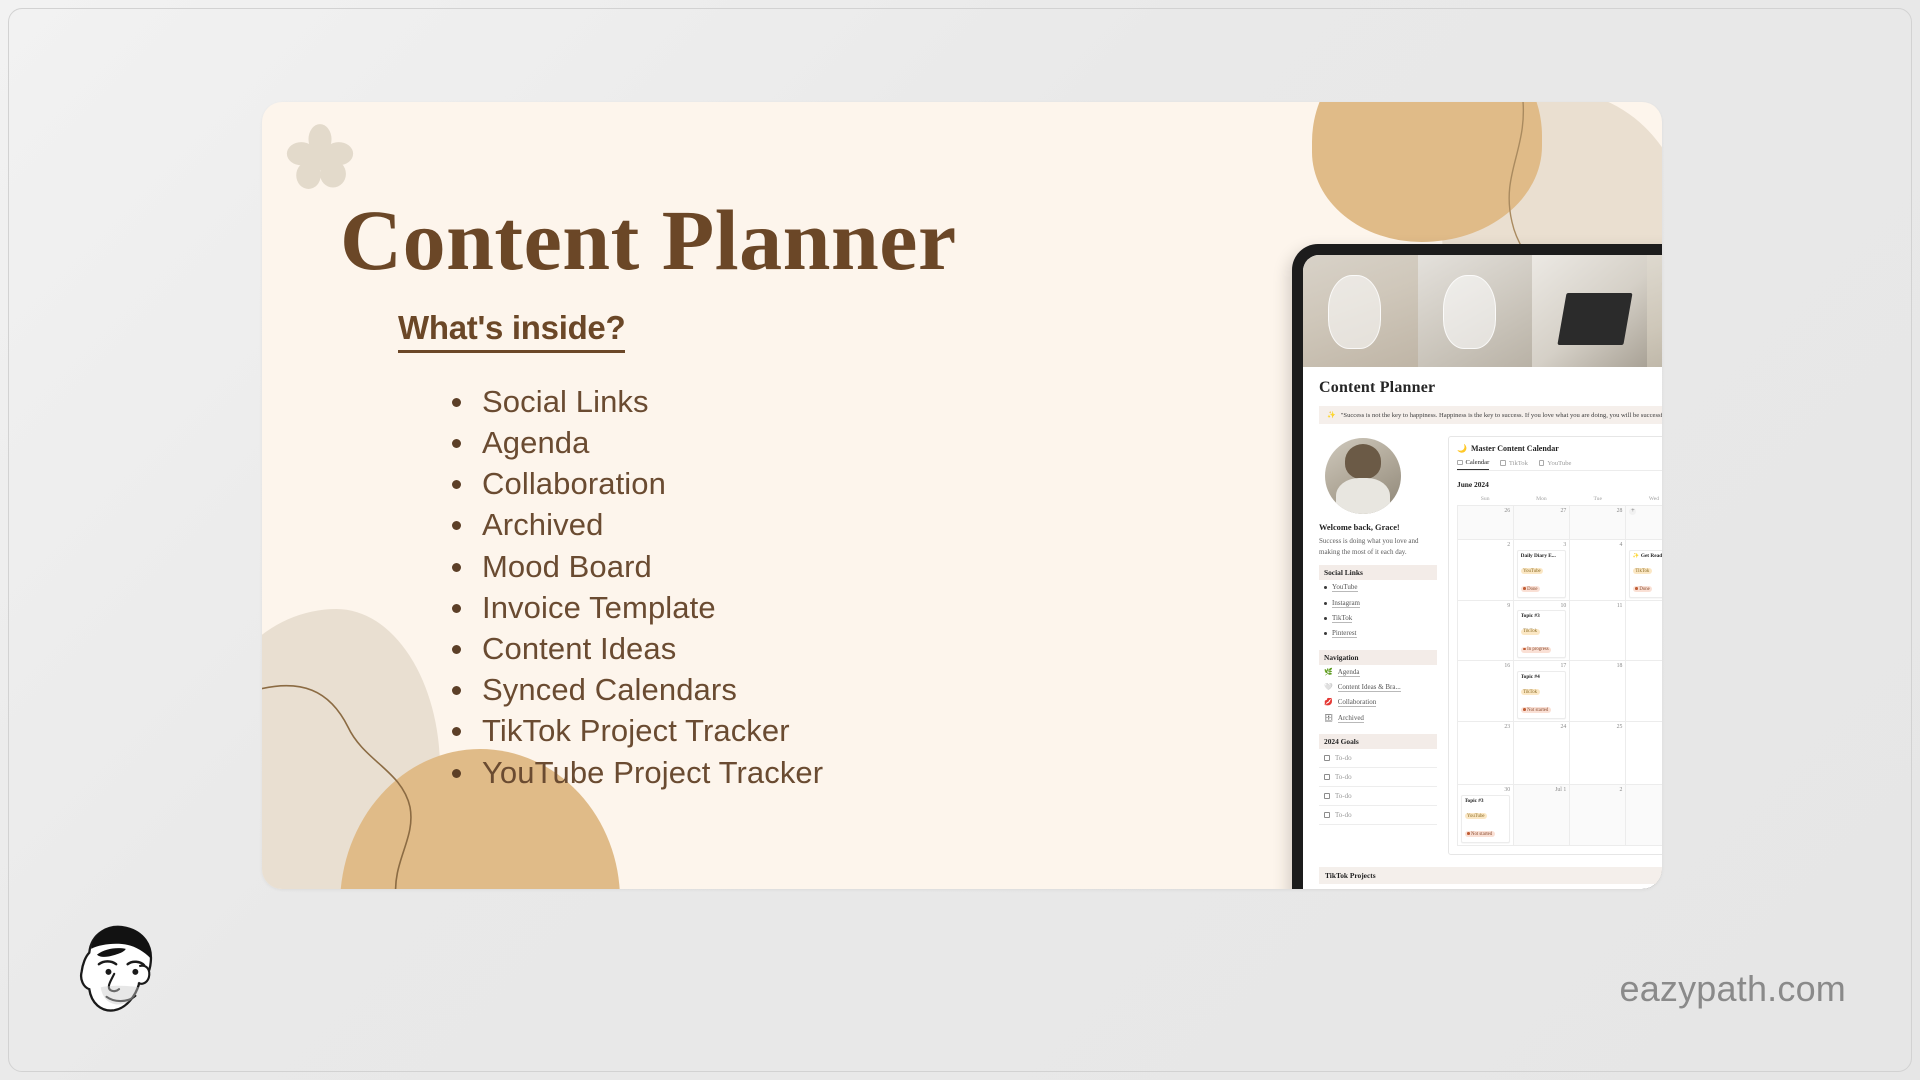 This screenshot has height=1080, width=1920. What do you see at coordinates (755, 442) in the screenshot?
I see `list-item: Agenda` at bounding box center [755, 442].